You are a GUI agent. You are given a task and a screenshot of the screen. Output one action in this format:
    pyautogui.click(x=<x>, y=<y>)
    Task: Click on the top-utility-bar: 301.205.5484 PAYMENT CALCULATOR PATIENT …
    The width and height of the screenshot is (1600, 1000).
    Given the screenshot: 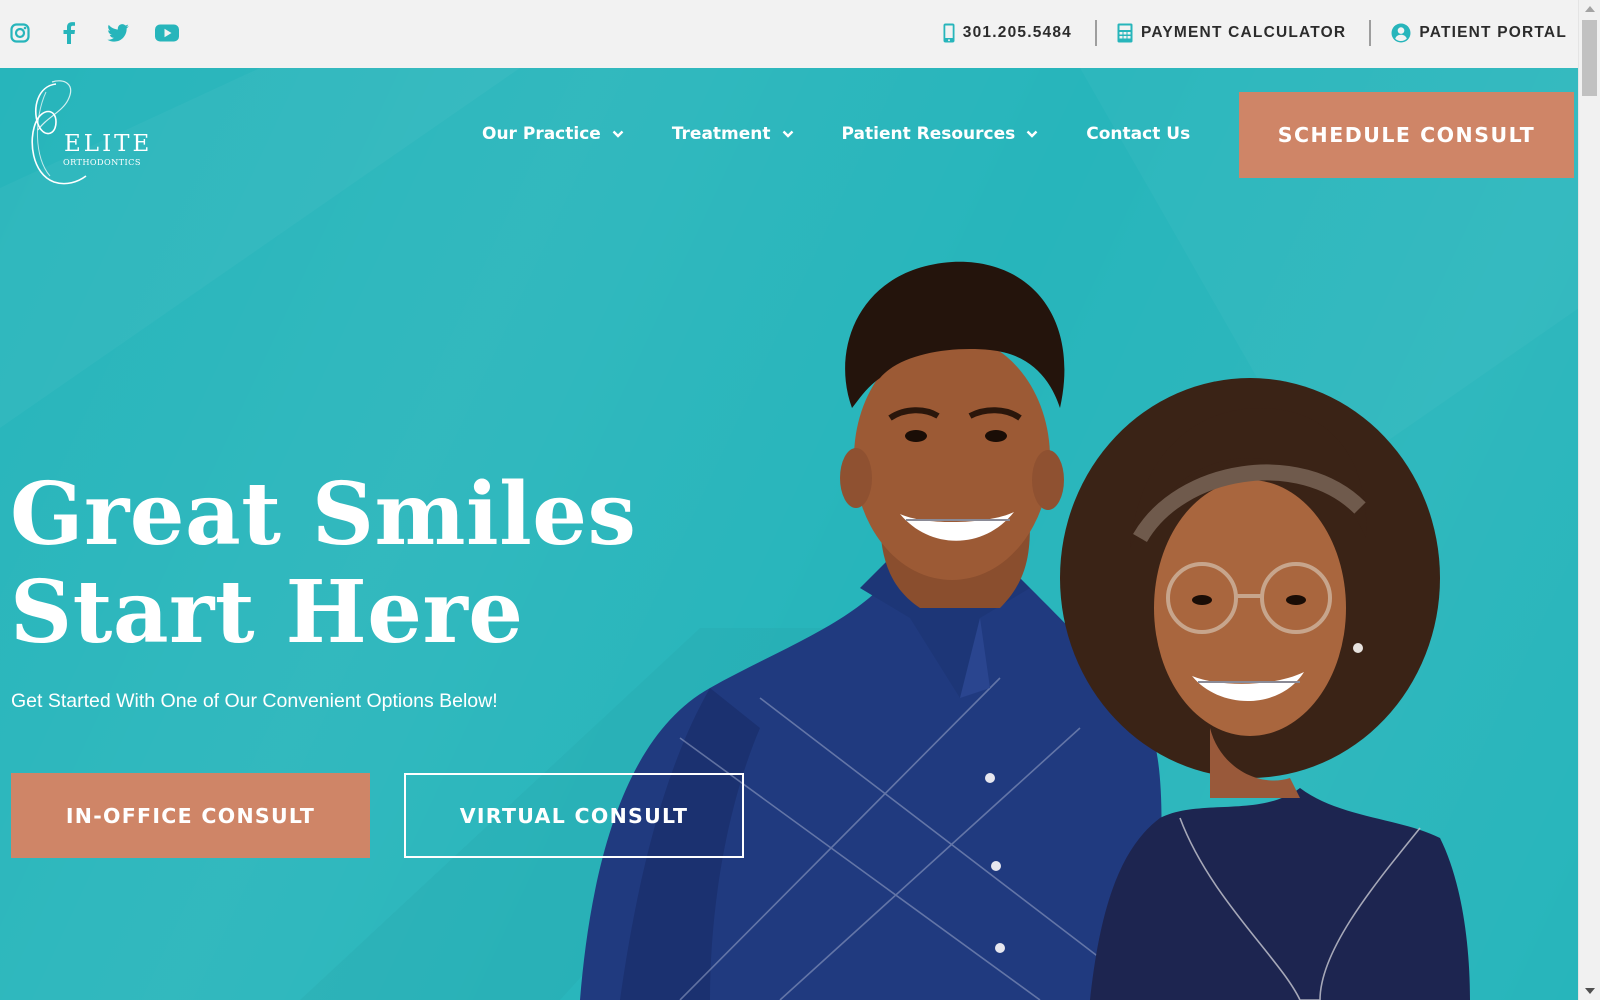 What is the action you would take?
    pyautogui.click(x=789, y=34)
    